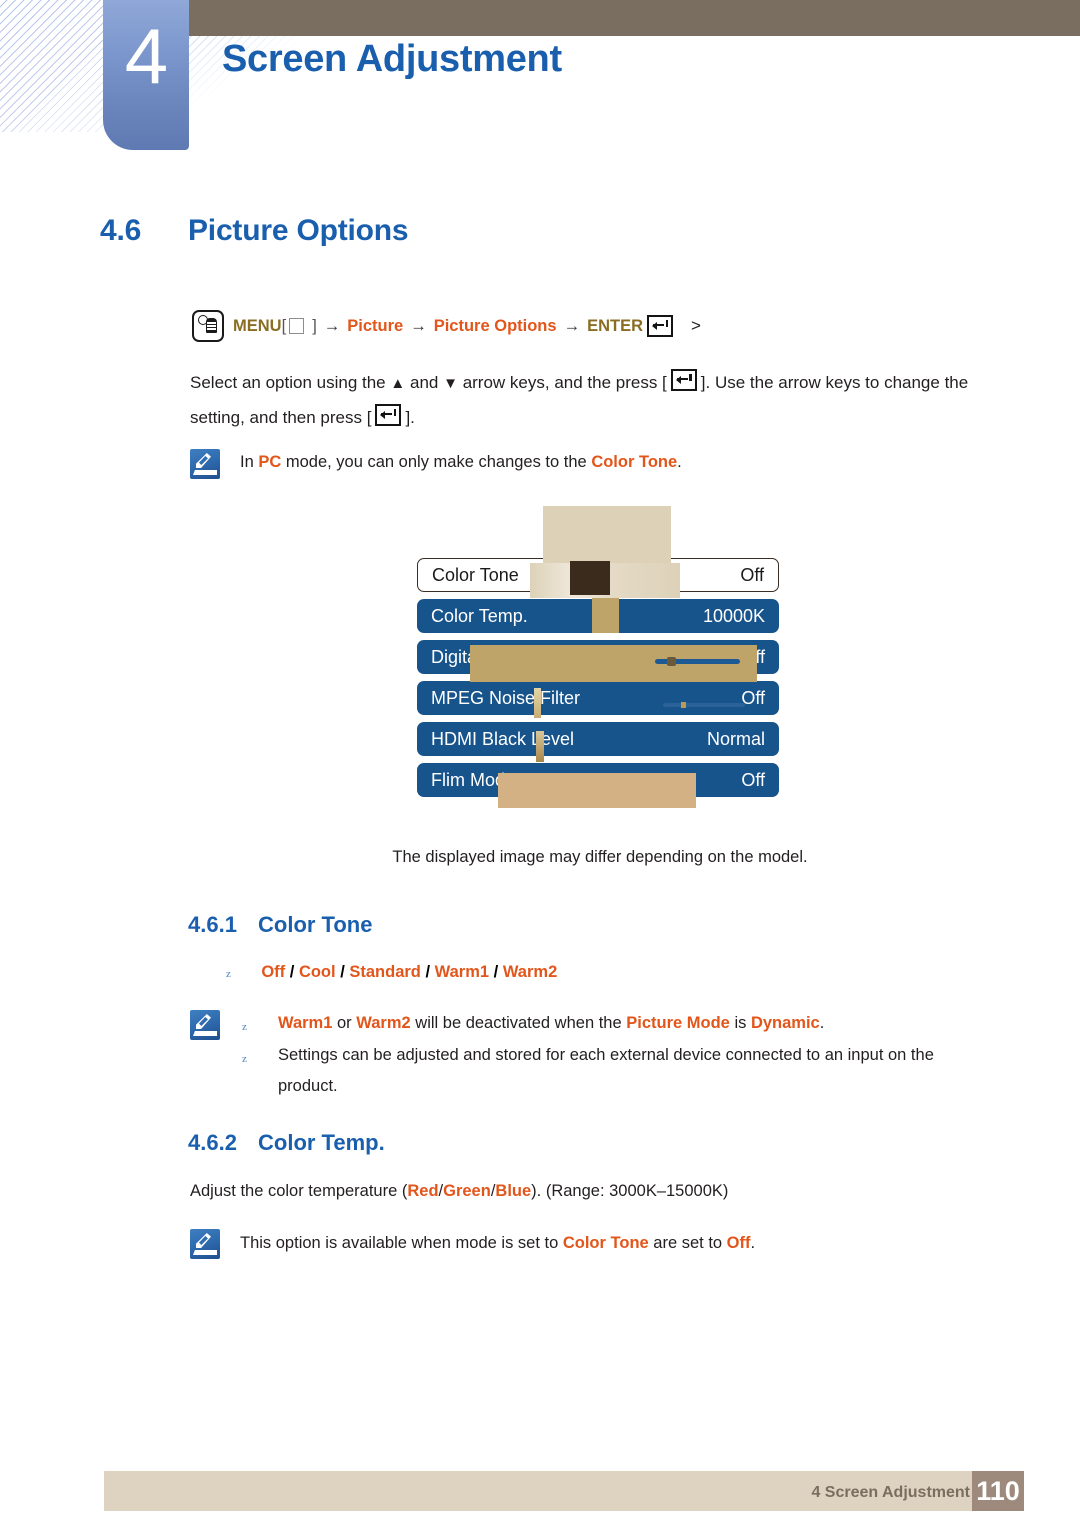  Describe the element at coordinates (462, 972) in the screenshot. I see `color-tone-option: Warm1` at that location.